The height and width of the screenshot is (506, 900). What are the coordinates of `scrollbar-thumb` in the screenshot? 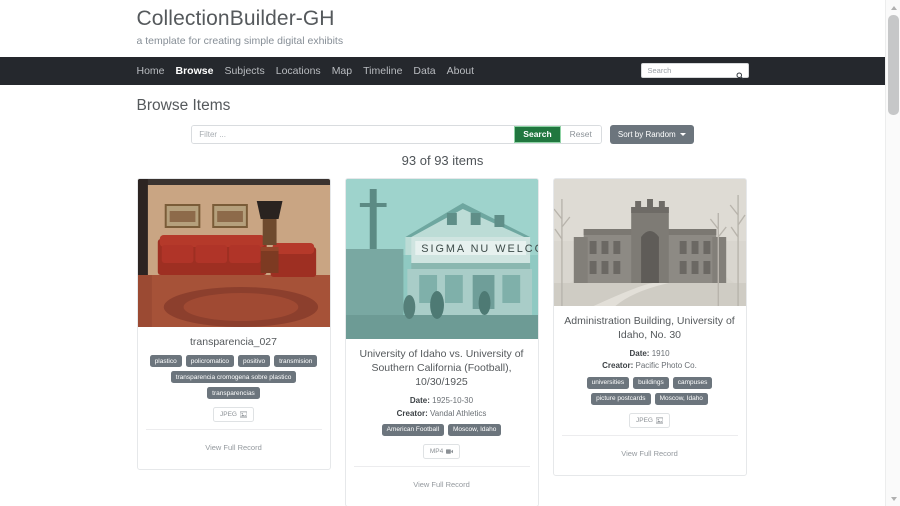 It's located at (893, 65).